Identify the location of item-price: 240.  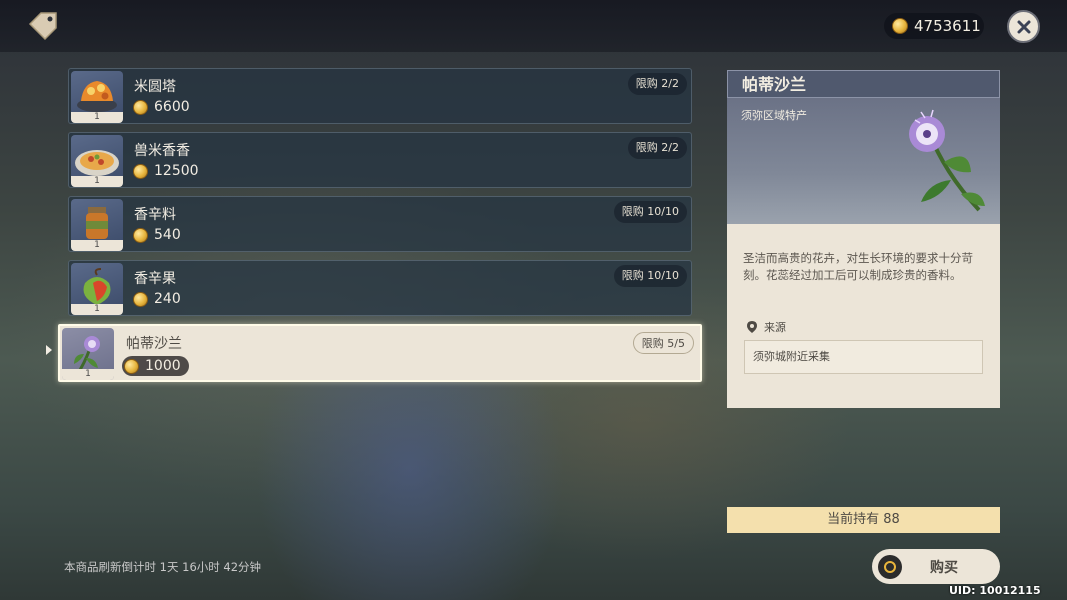
(157, 299).